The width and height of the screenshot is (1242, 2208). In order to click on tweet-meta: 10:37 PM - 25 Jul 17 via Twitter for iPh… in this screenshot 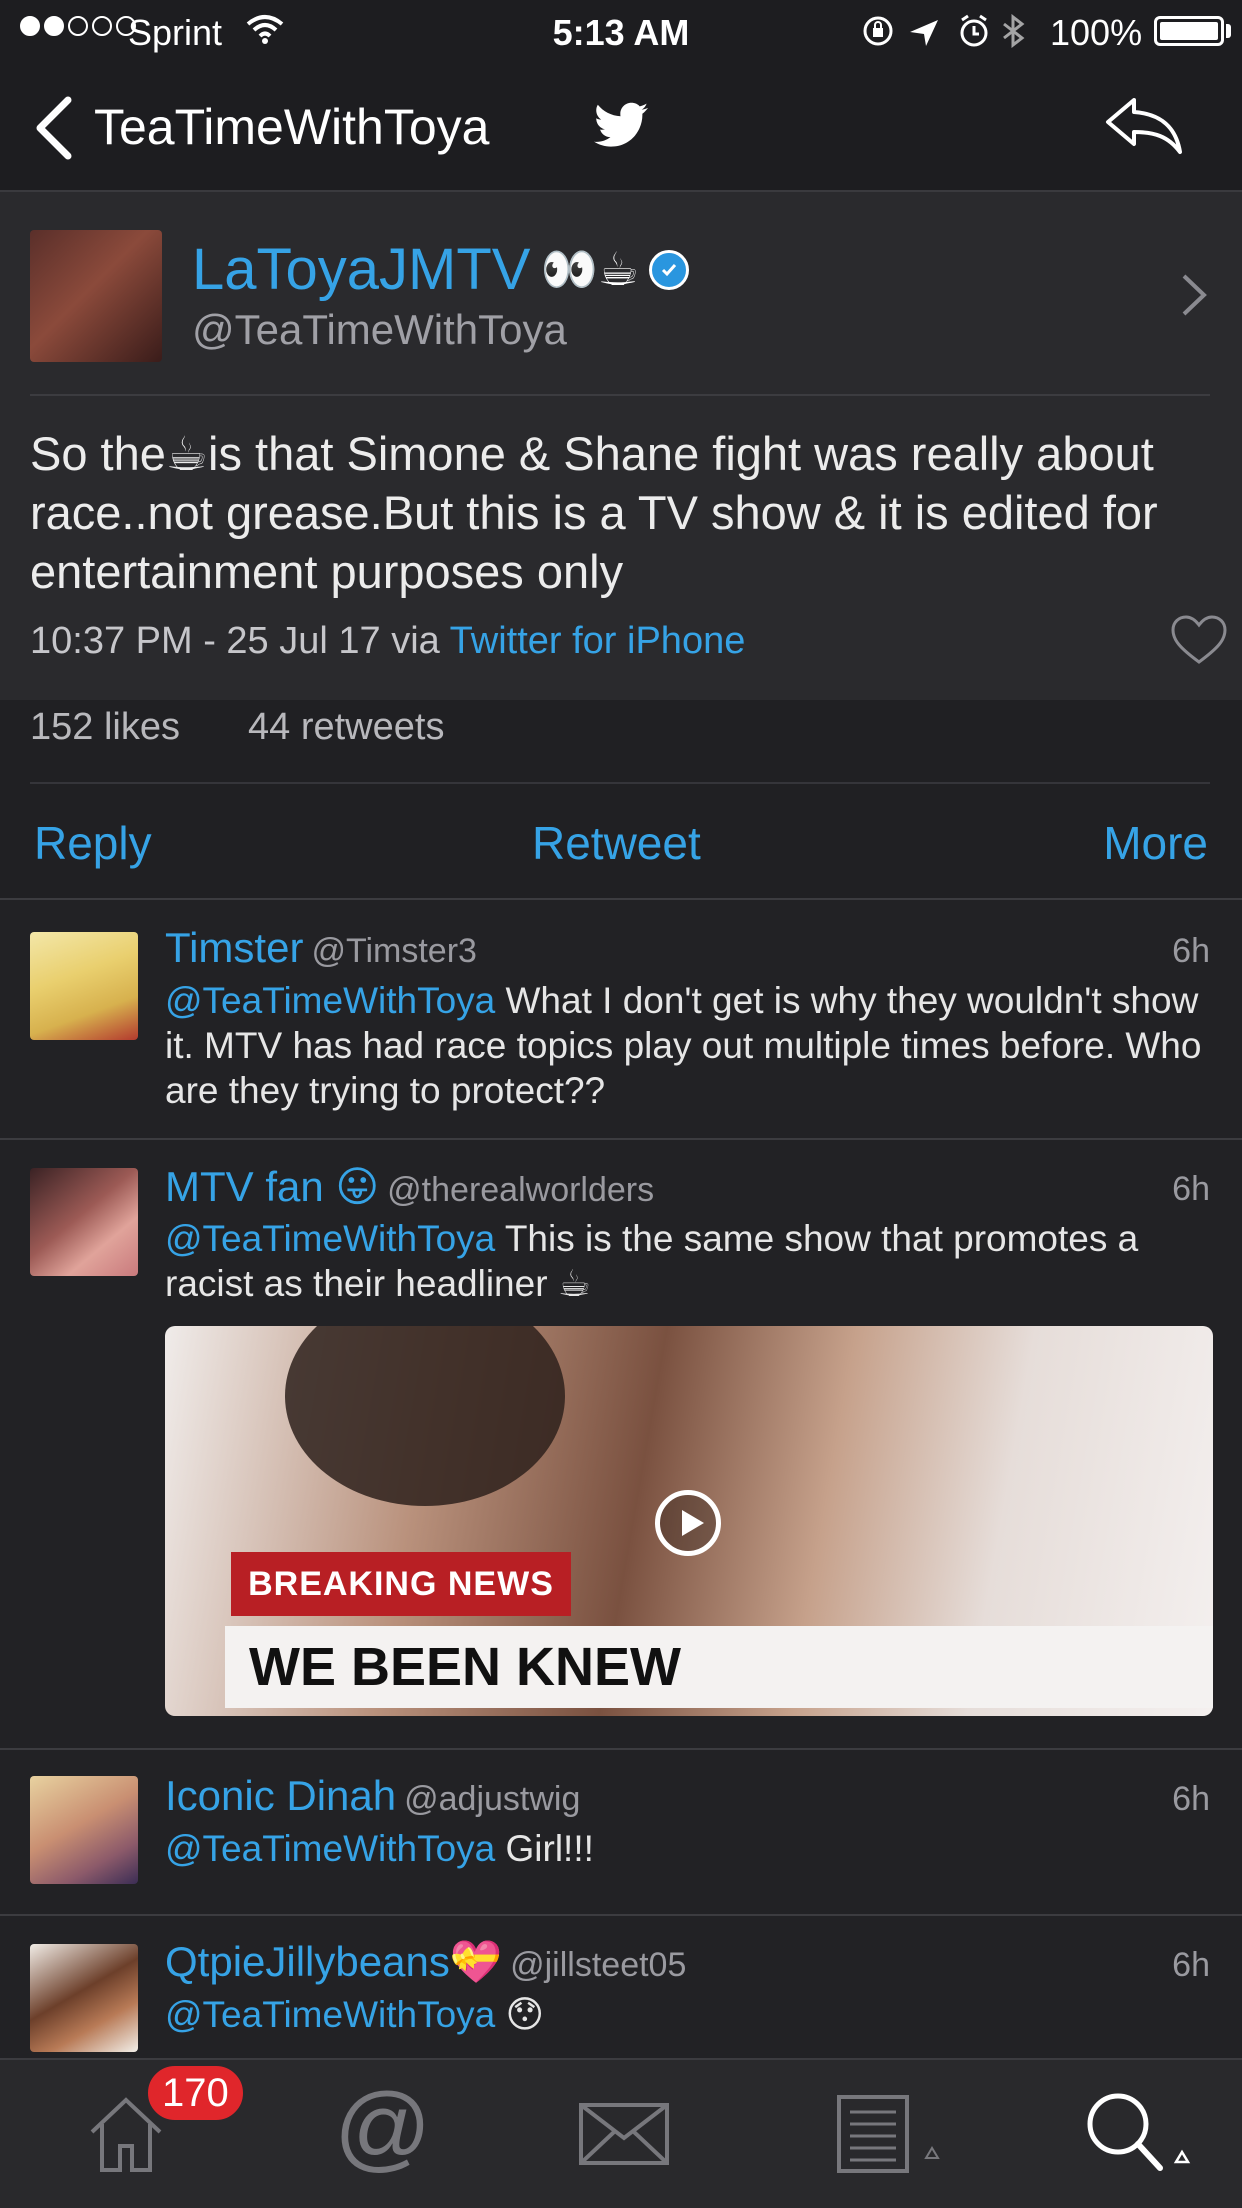, I will do `click(387, 641)`.